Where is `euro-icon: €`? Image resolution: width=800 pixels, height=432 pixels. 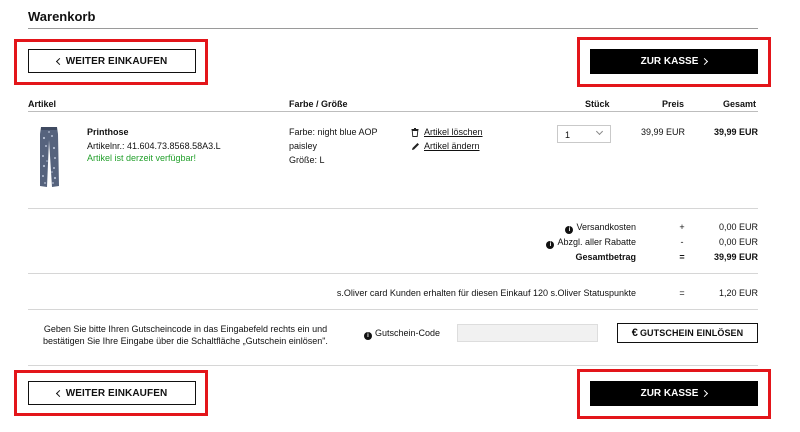
euro-icon: € is located at coordinates (634, 333).